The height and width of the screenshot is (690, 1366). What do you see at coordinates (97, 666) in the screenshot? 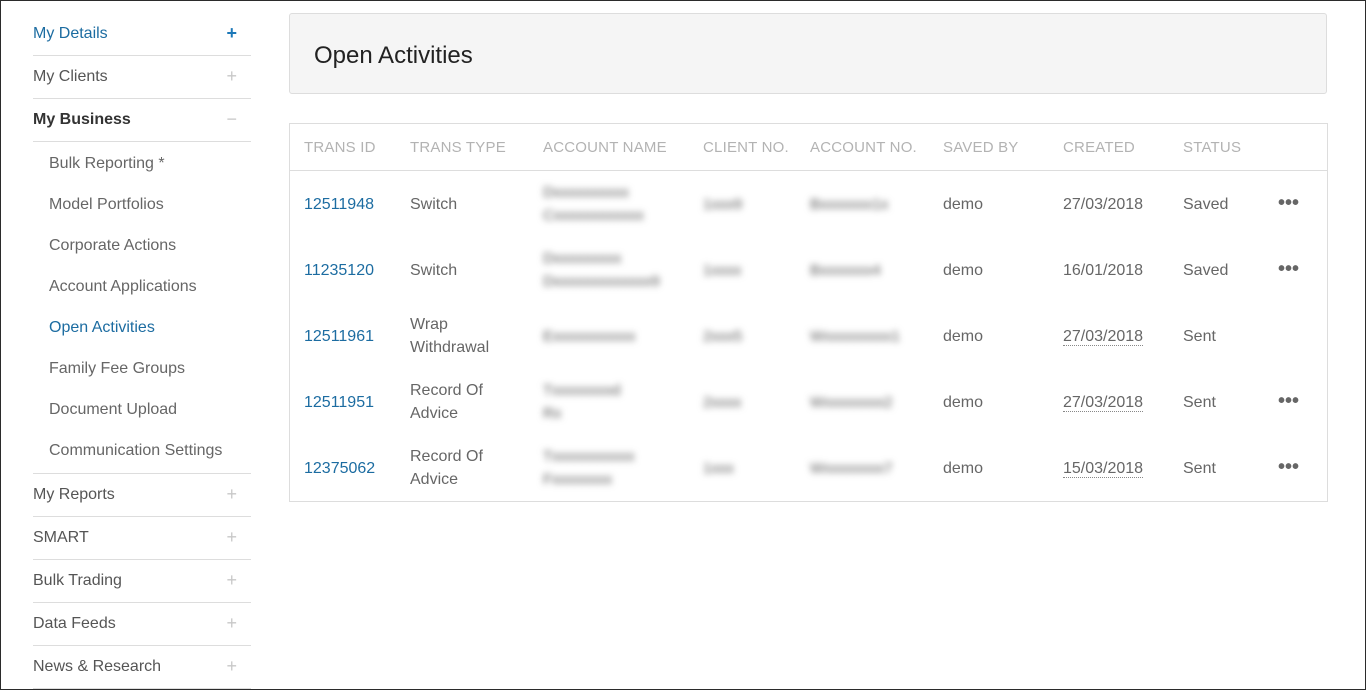
I see `nav-label: News & Research` at bounding box center [97, 666].